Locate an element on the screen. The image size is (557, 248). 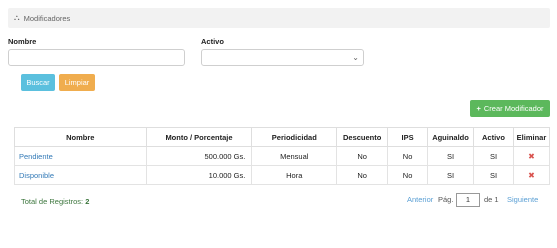
page-title: Modificadores is located at coordinates (47, 18).